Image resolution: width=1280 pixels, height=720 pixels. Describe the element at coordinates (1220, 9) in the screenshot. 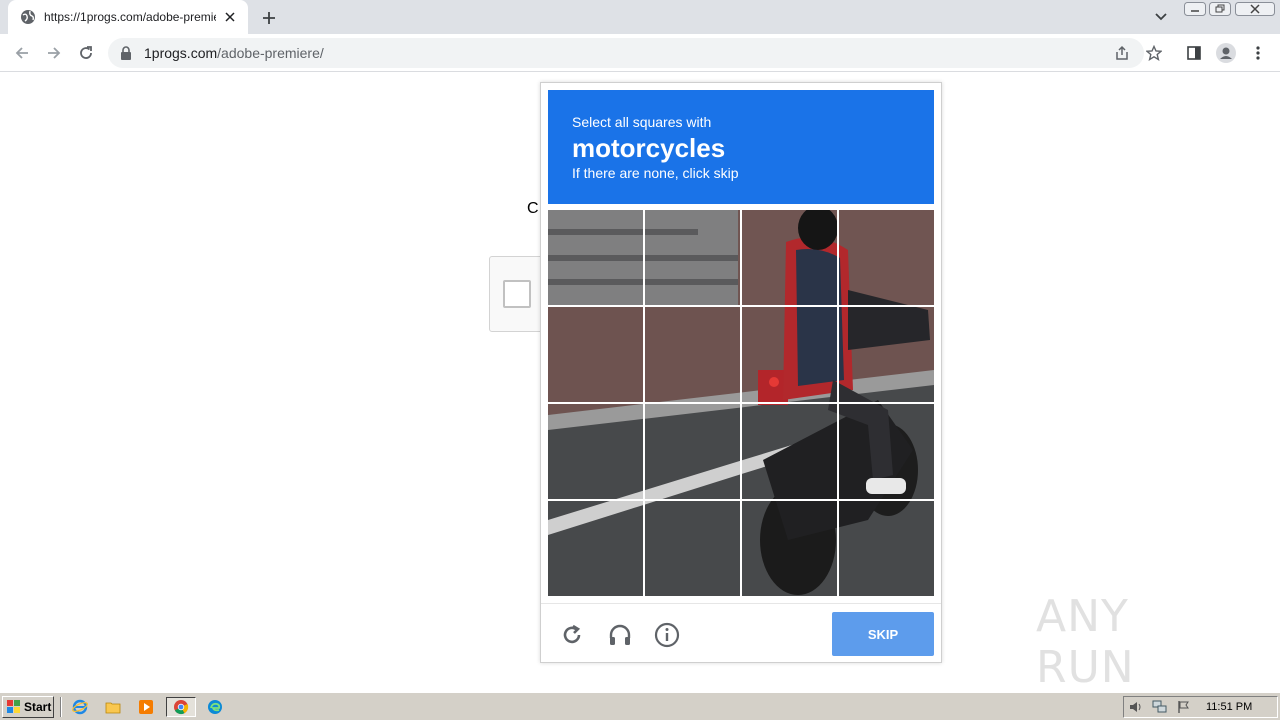

I see `restore-window-button` at that location.